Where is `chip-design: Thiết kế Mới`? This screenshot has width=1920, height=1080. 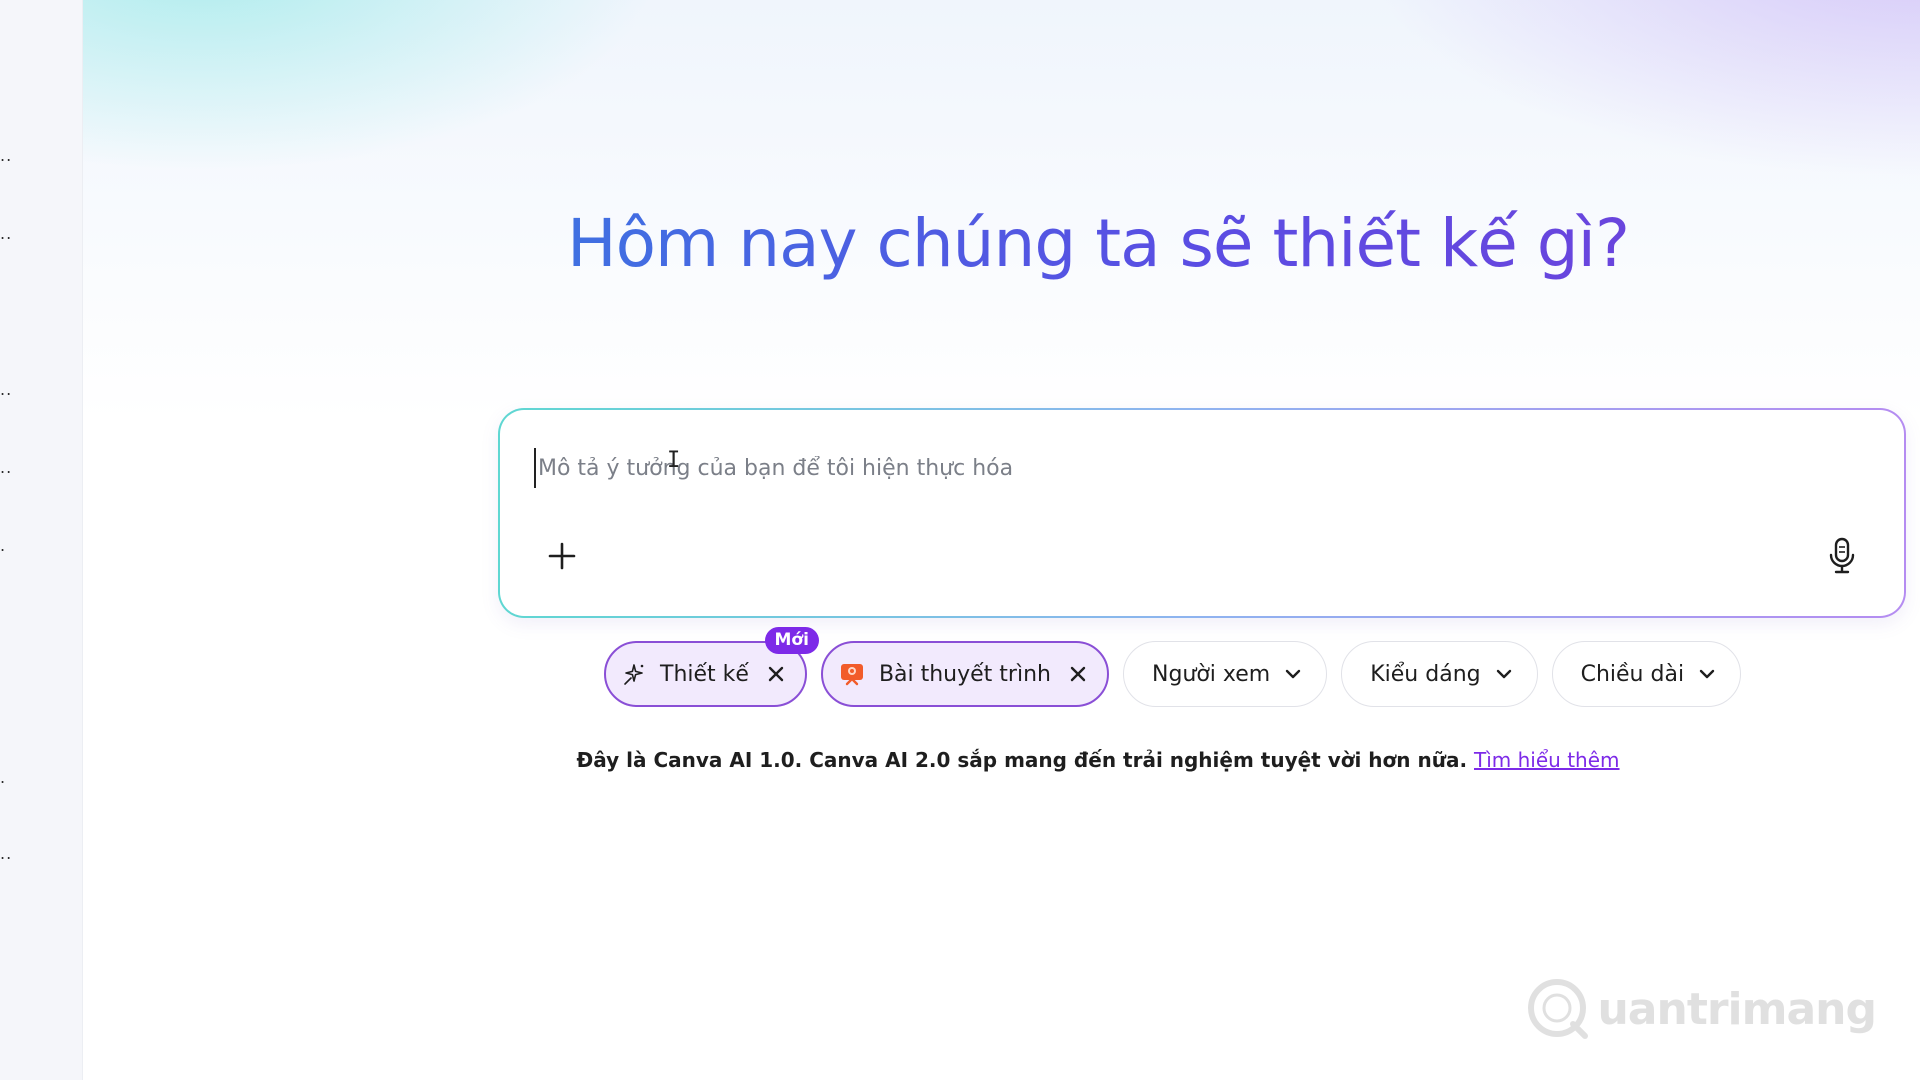 chip-design: Thiết kế Mới is located at coordinates (711, 667).